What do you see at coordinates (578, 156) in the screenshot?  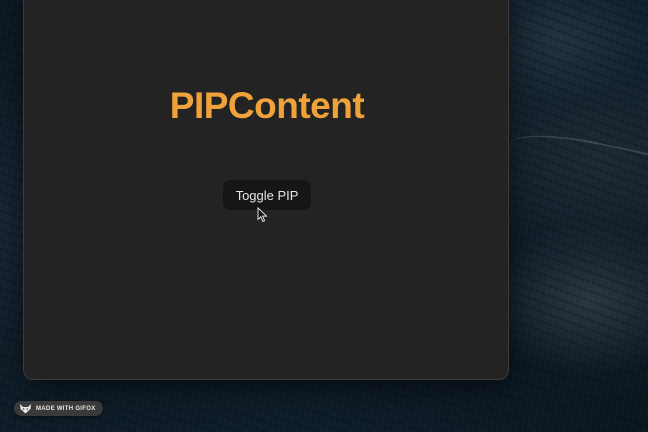 I see `wallpaper-road-detail` at bounding box center [578, 156].